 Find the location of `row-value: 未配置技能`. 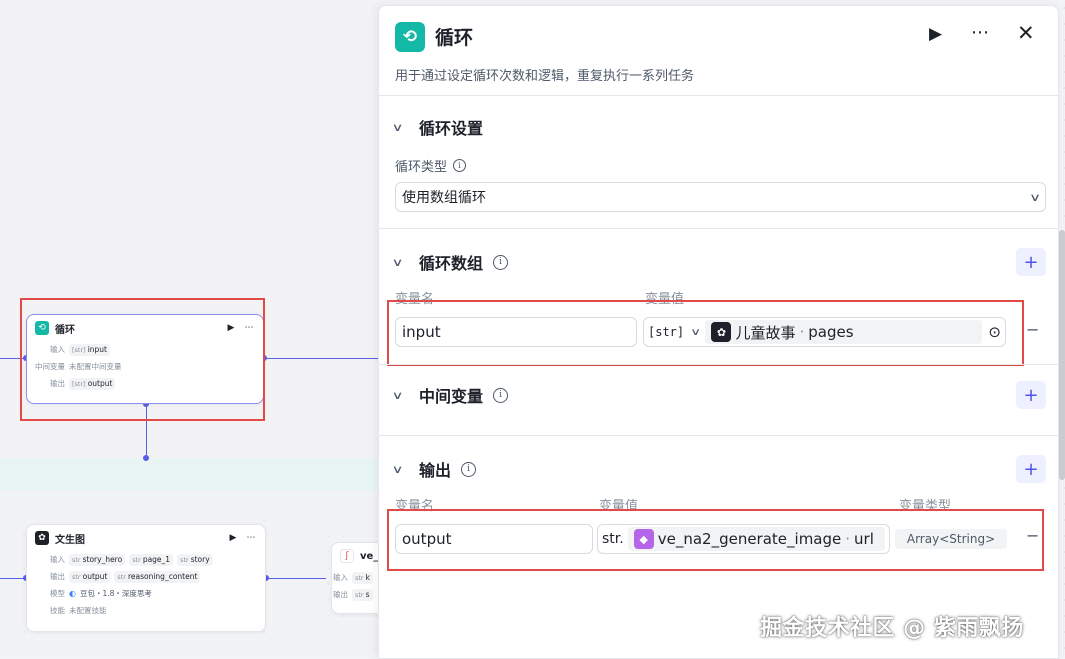

row-value: 未配置技能 is located at coordinates (88, 610).